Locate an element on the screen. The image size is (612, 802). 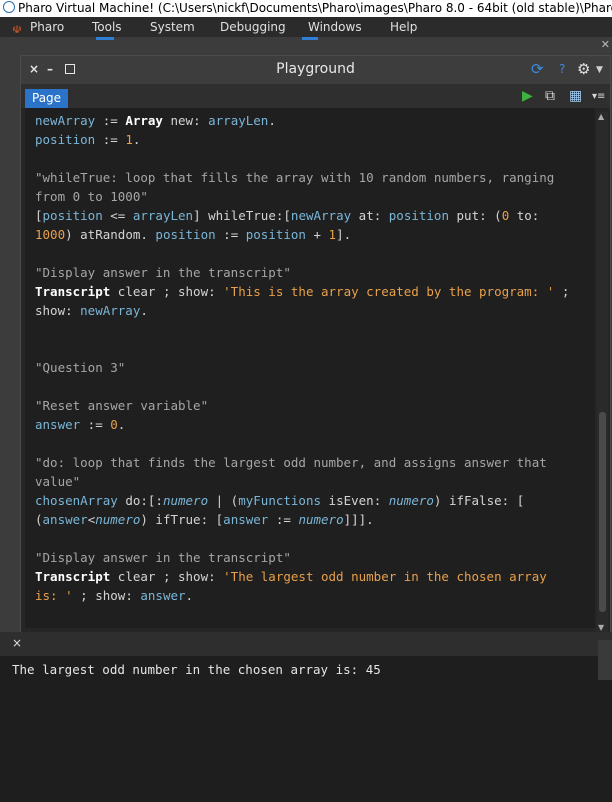
playground-title: Playground is located at coordinates (315, 69).